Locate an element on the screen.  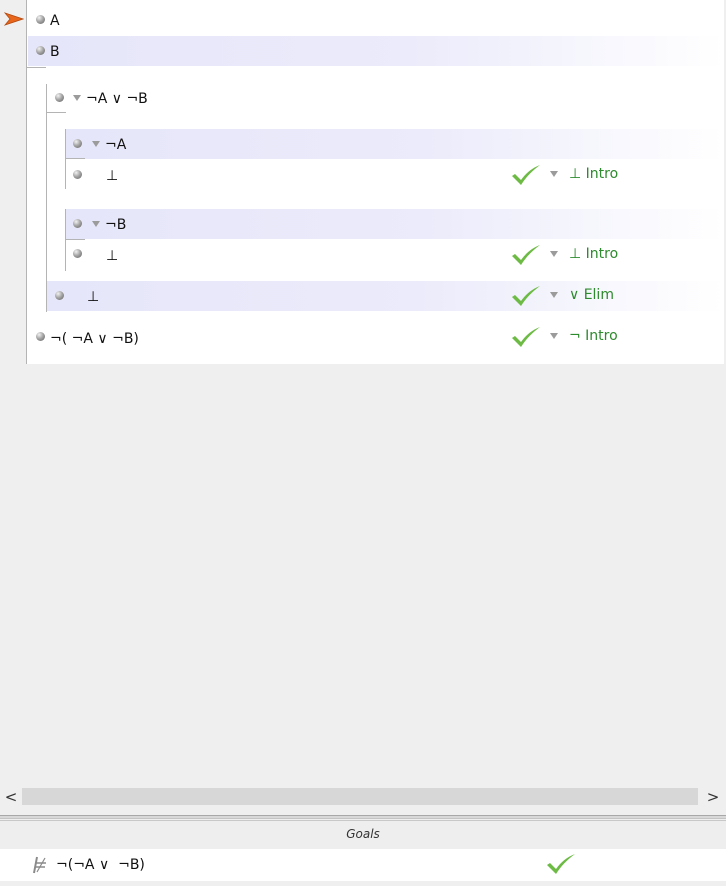
assumption-disjunction: ¬A ∨ ¬B is located at coordinates (117, 99).